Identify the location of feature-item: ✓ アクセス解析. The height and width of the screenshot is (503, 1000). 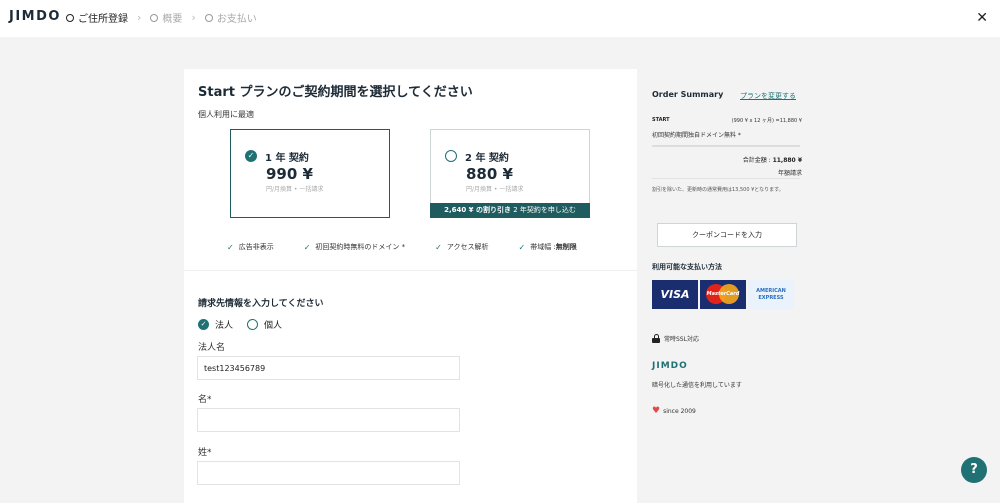
(461, 247).